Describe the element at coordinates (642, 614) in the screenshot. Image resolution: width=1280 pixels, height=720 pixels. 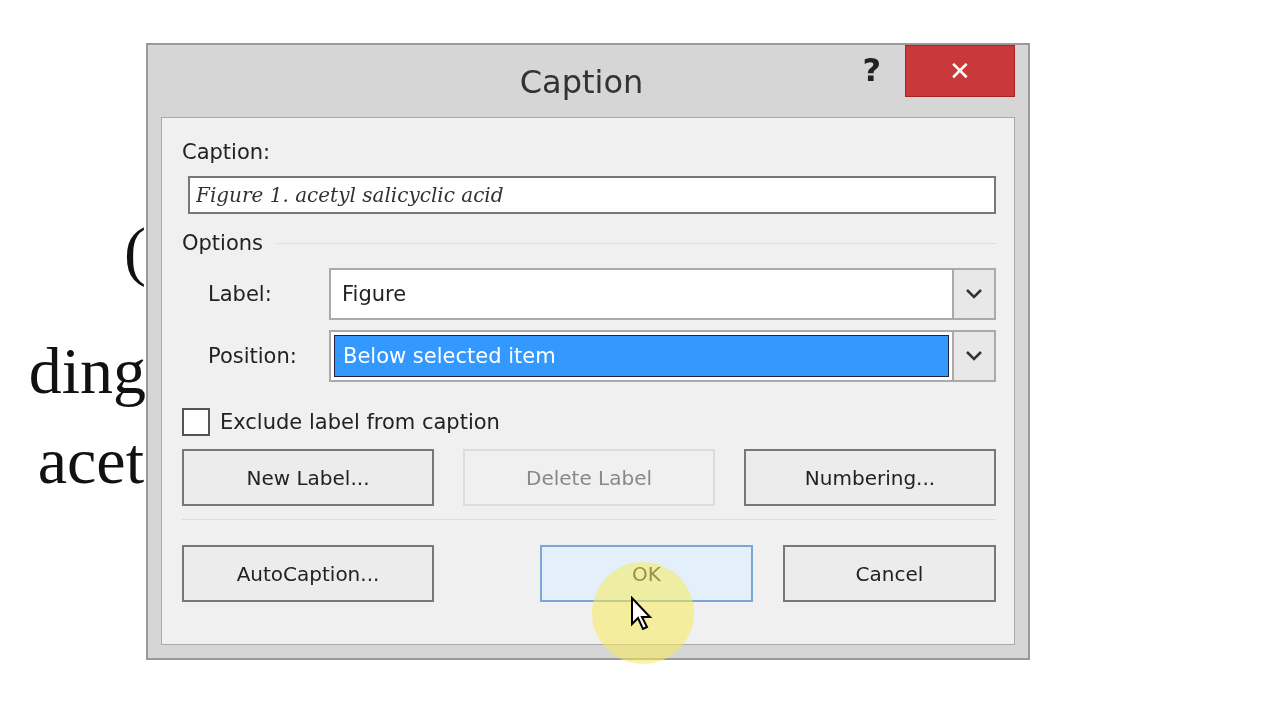
I see `mouse-pointer-icon` at that location.